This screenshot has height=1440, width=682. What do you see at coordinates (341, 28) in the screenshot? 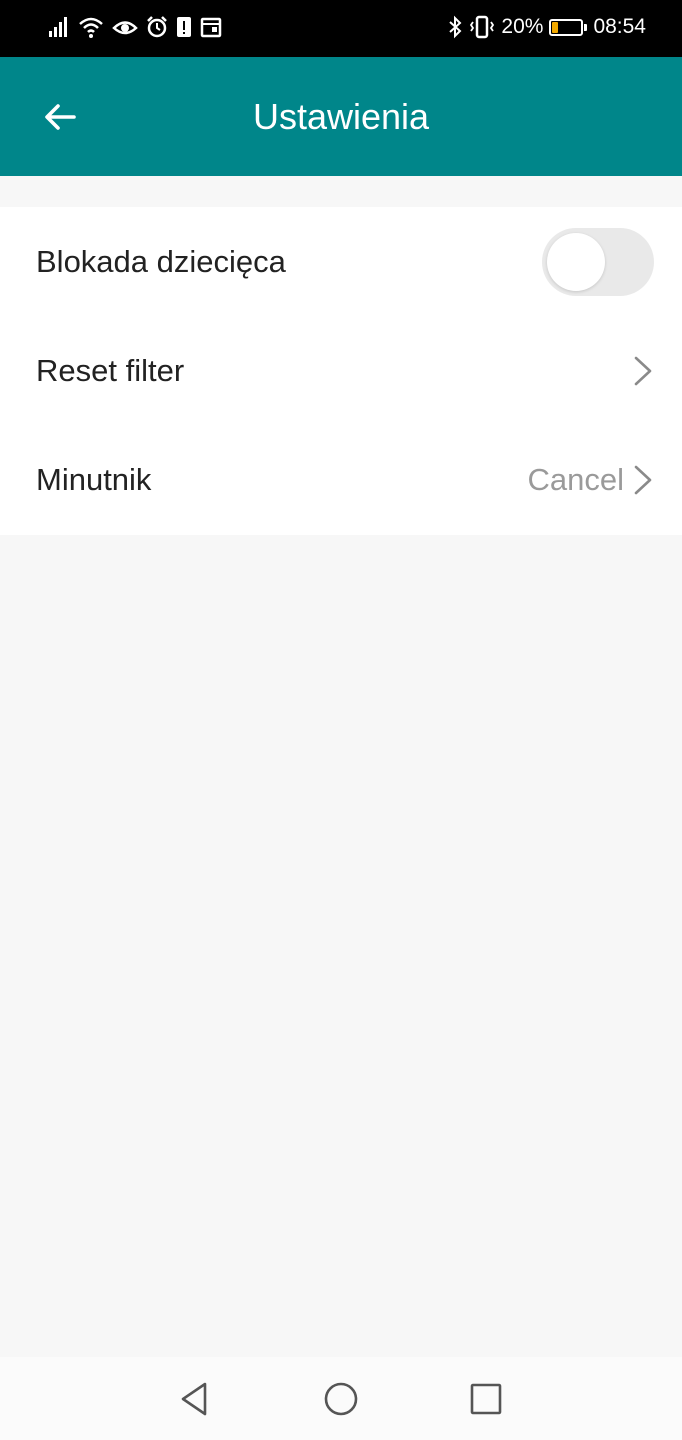
I see `status-bar: 20% 08:54` at bounding box center [341, 28].